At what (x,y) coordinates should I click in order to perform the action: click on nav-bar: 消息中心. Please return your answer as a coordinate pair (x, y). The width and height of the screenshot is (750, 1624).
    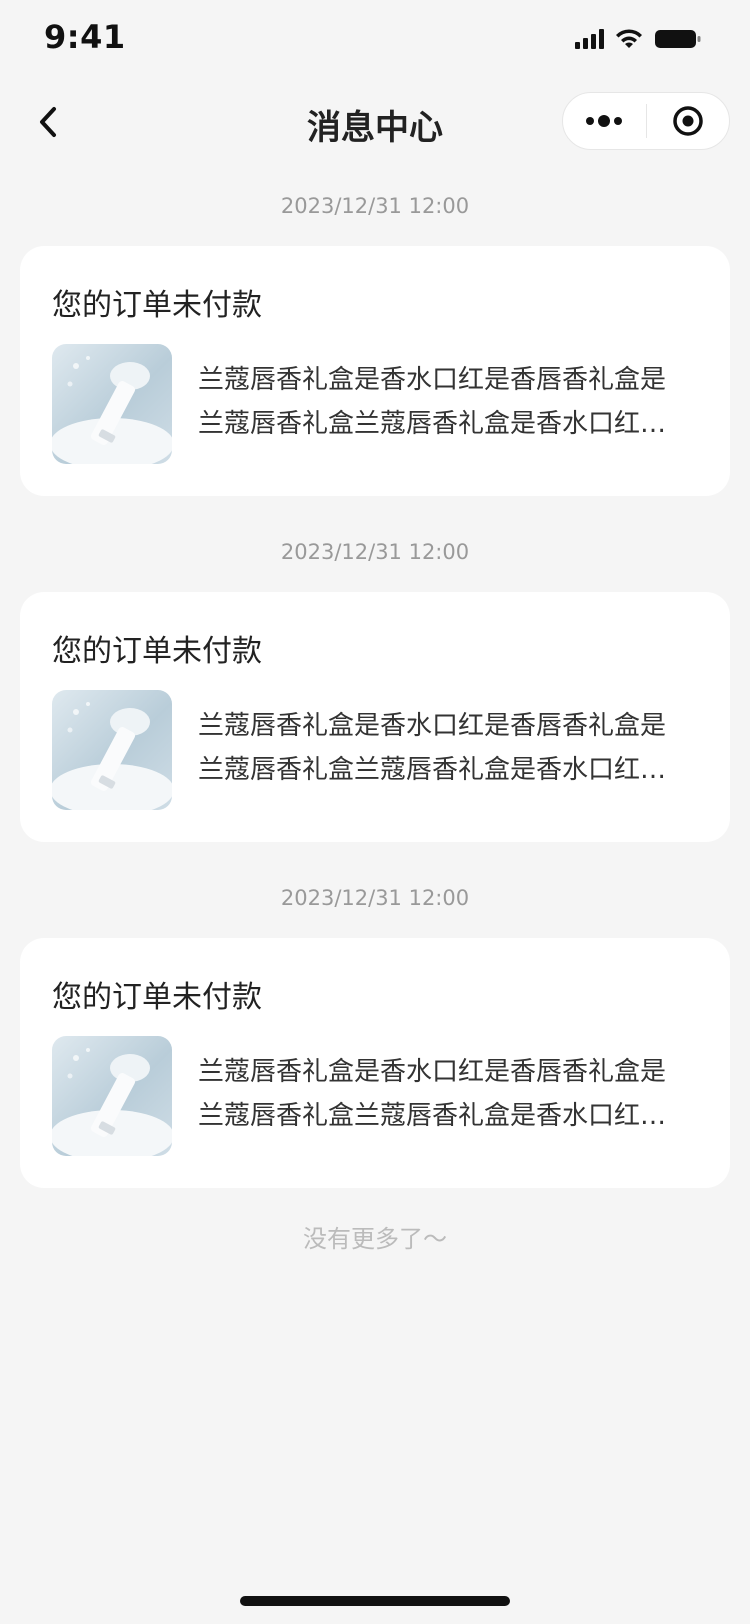
    Looking at the image, I should click on (375, 122).